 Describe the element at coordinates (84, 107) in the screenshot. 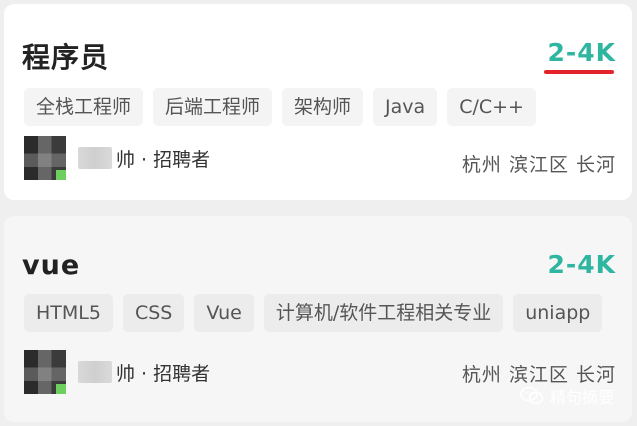

I see `tag: 全栈工程师` at that location.